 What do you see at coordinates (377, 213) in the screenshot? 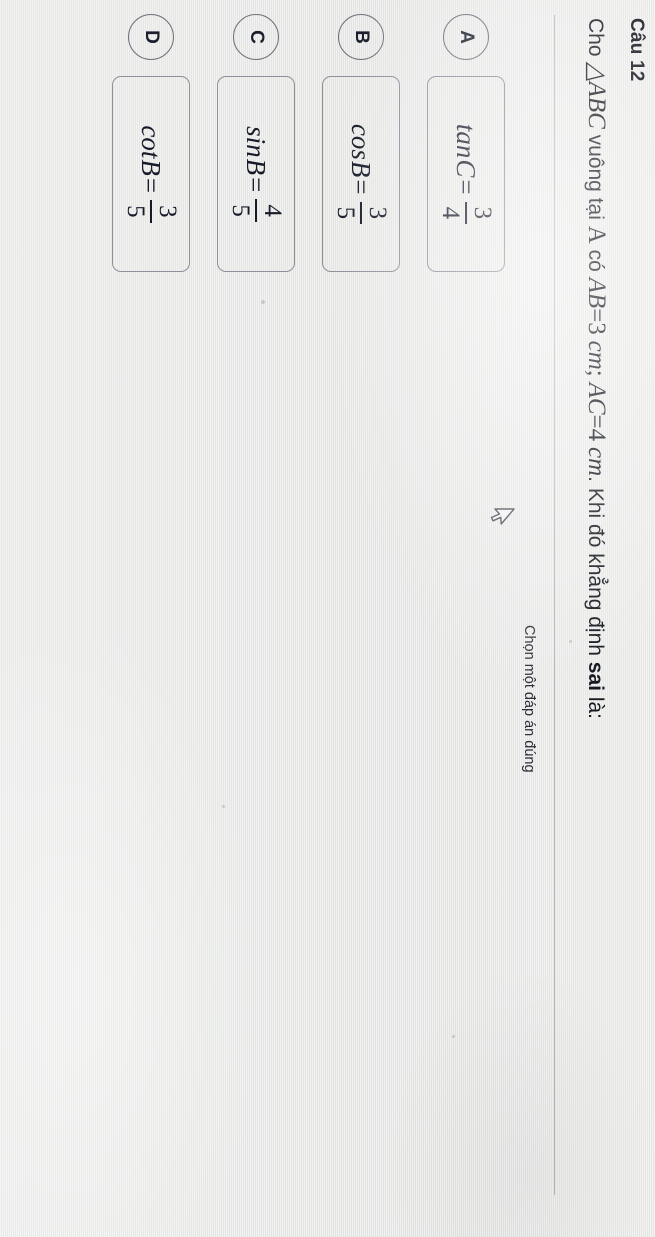
I see `option-b-numerator: 3` at bounding box center [377, 213].